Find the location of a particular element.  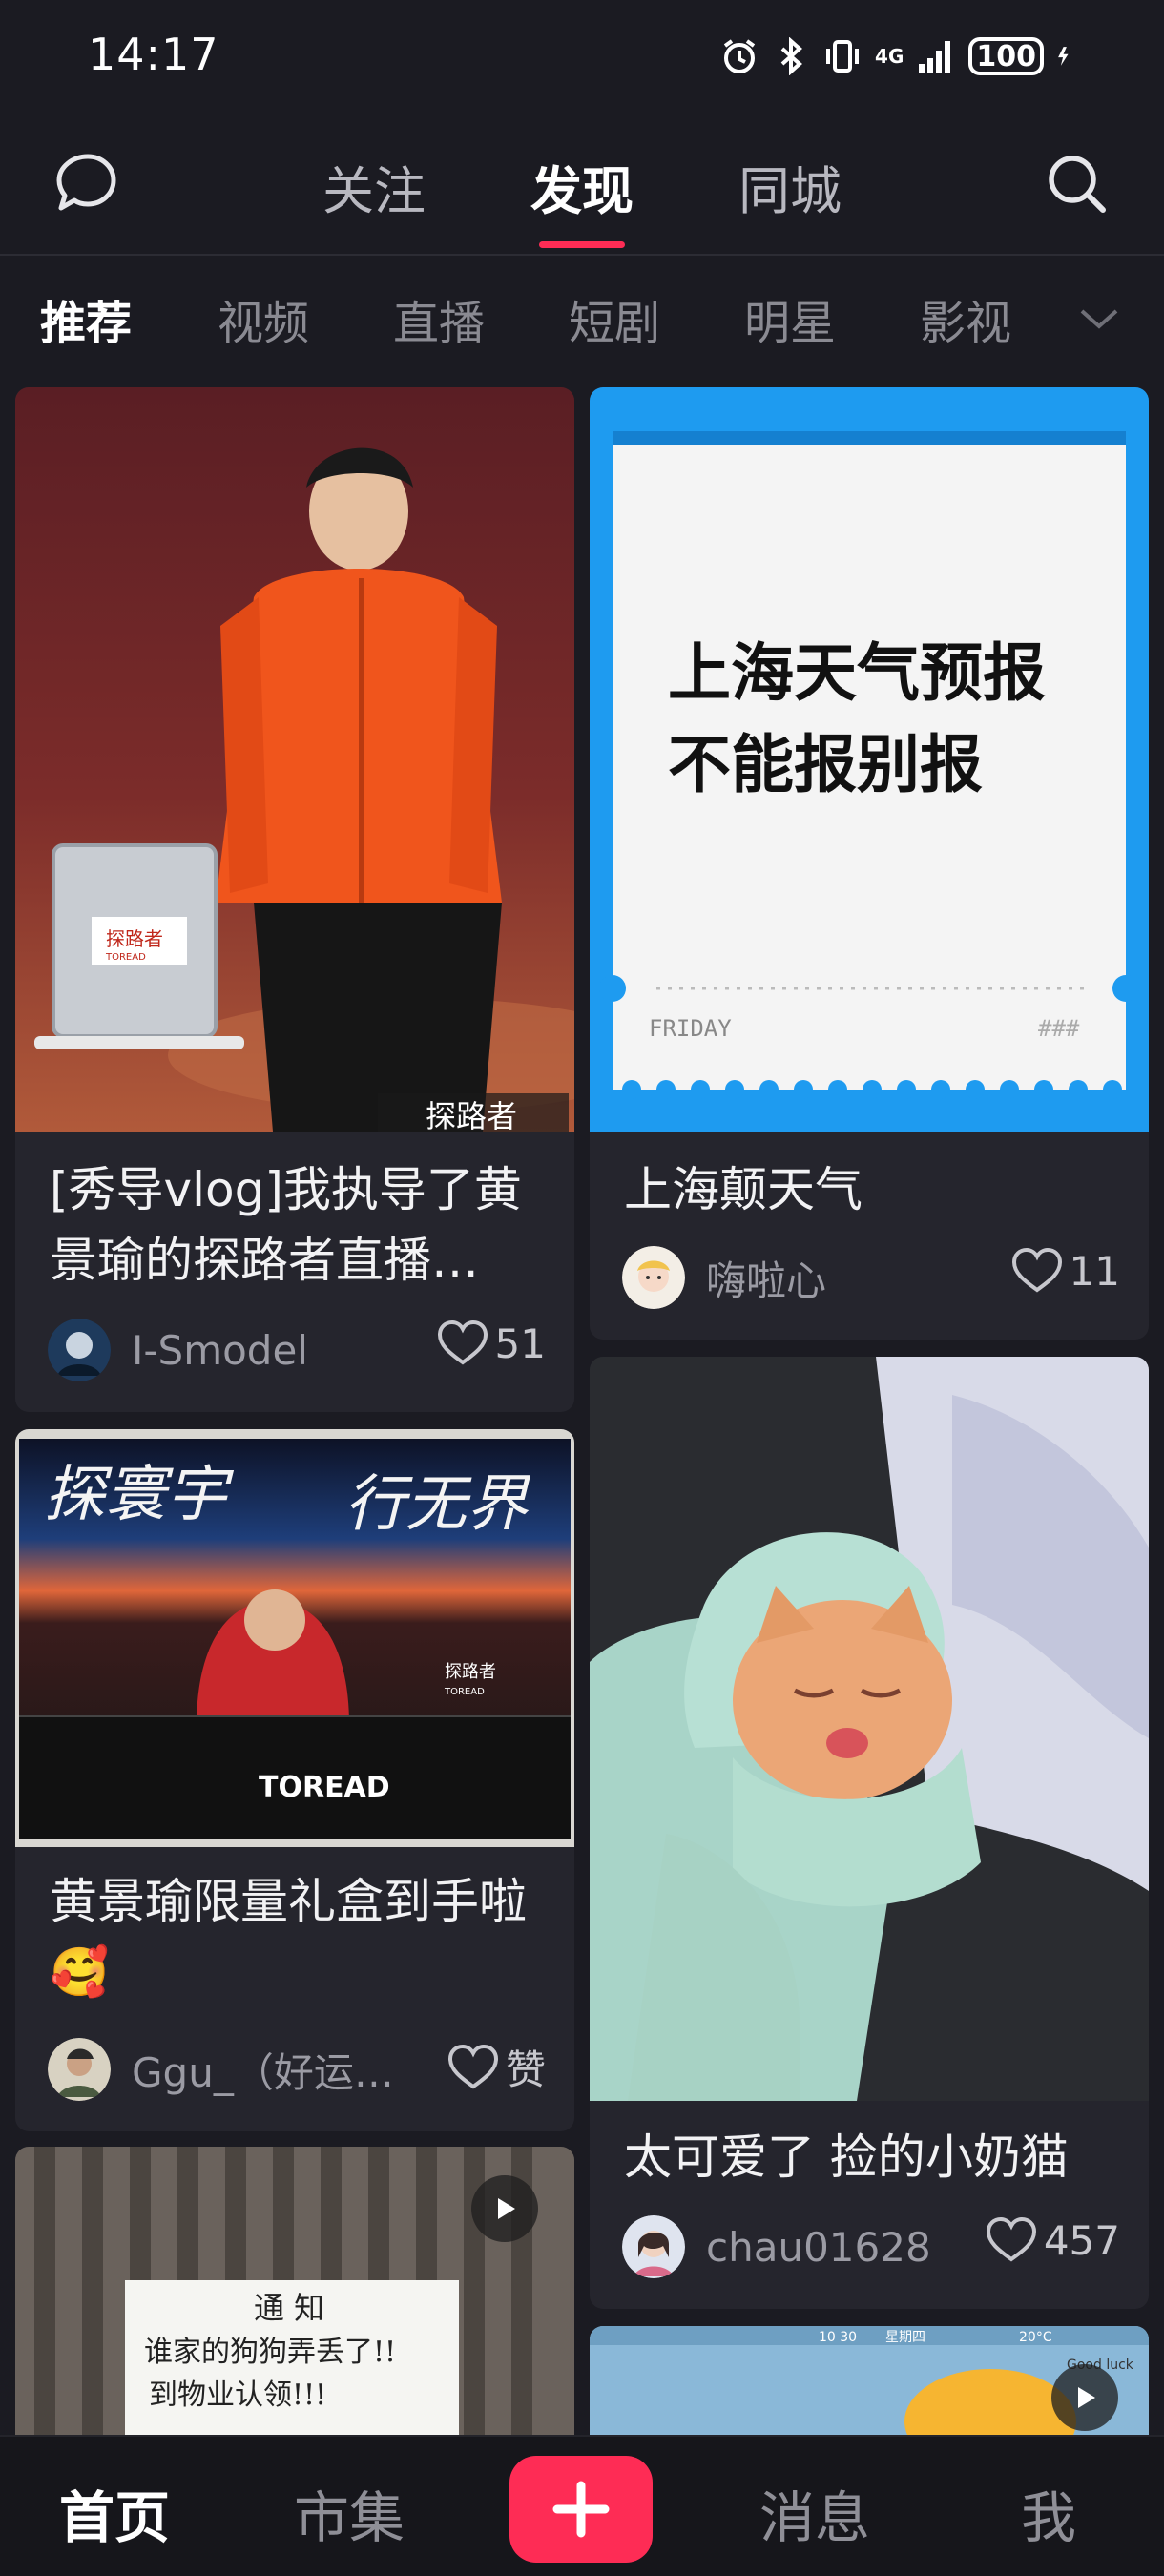

post-title: 太可爱了 捡的小奶猫 is located at coordinates (847, 2157).